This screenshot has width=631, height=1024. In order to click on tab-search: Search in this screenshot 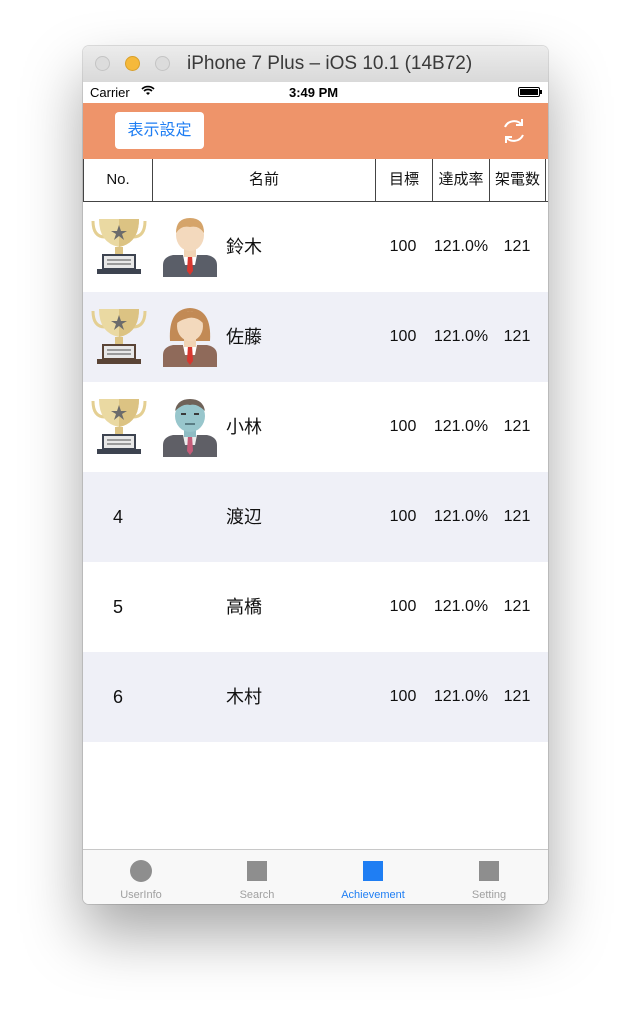, I will do `click(257, 877)`.